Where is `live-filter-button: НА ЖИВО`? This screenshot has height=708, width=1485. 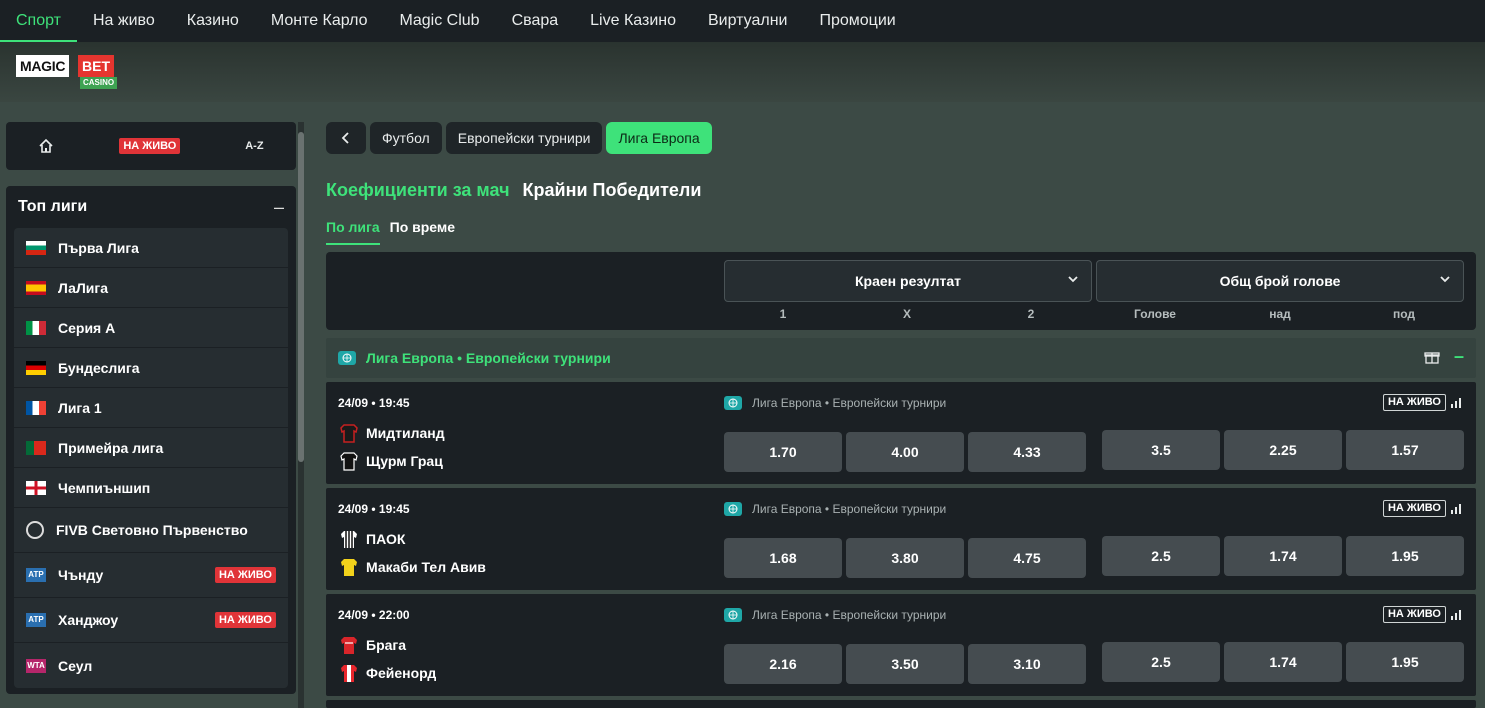 live-filter-button: НА ЖИВО is located at coordinates (150, 146).